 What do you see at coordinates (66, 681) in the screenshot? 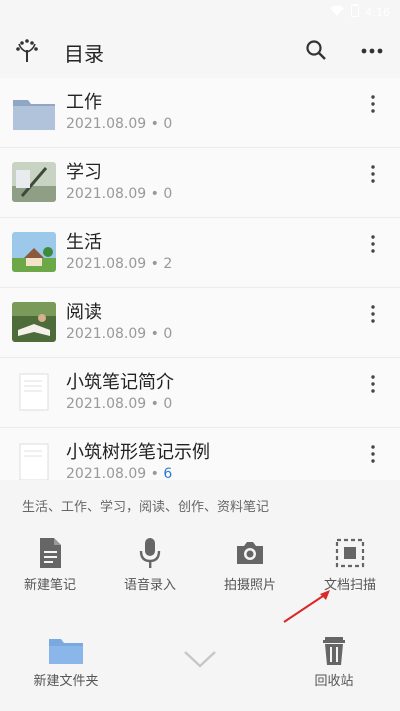
I see `new-folder-label: 新建文件夹` at bounding box center [66, 681].